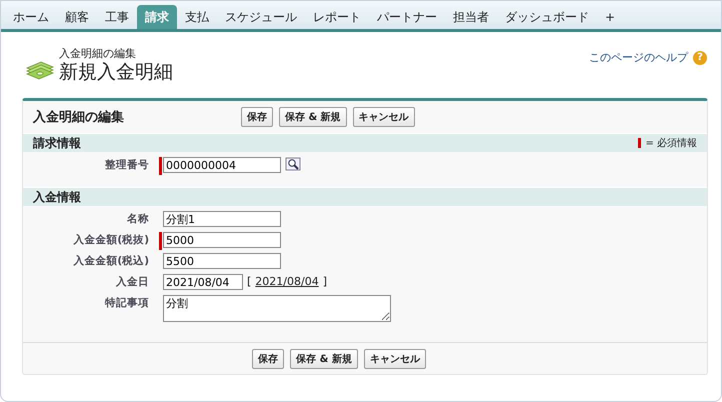 The image size is (722, 402). I want to click on text-field: 5500, so click(222, 261).